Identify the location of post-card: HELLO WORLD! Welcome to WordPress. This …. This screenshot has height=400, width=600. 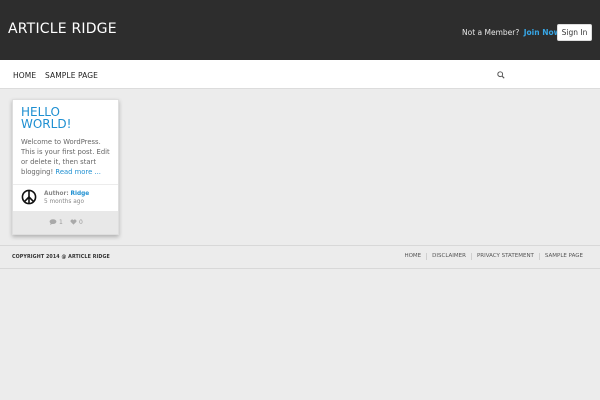
(65, 167).